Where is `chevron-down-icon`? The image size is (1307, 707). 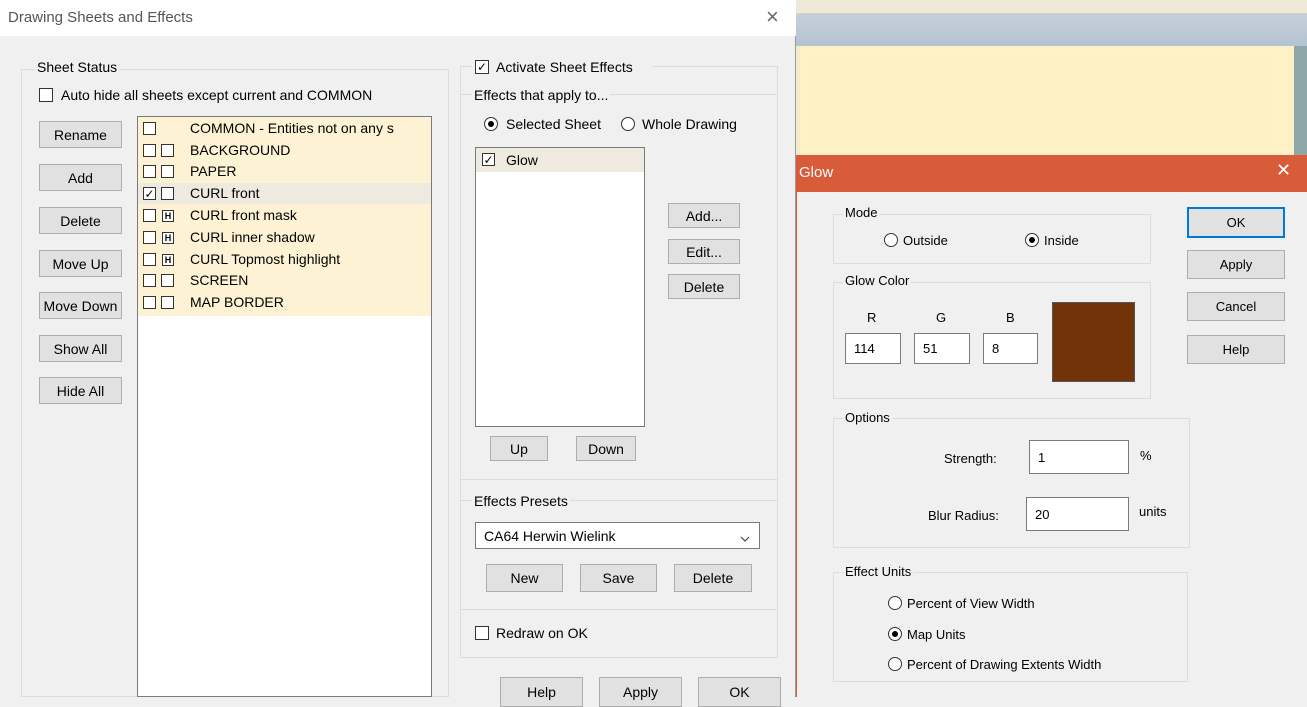 chevron-down-icon is located at coordinates (745, 536).